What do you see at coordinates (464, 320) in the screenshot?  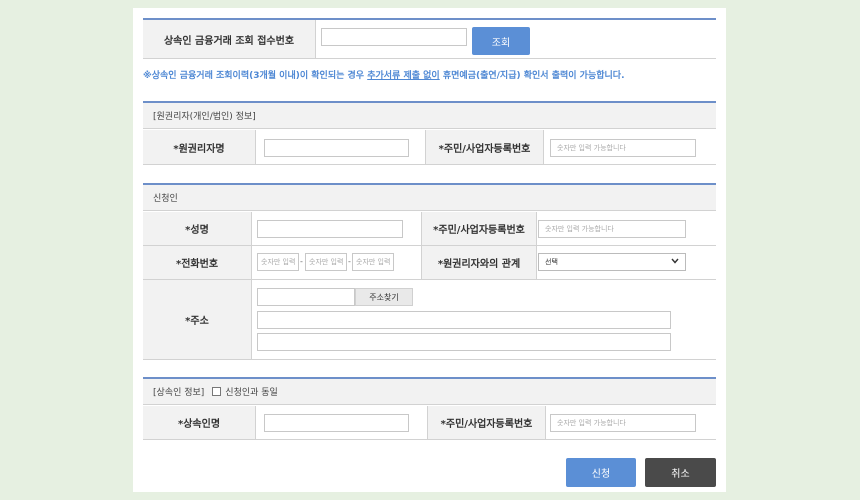 I see `address-line1-input` at bounding box center [464, 320].